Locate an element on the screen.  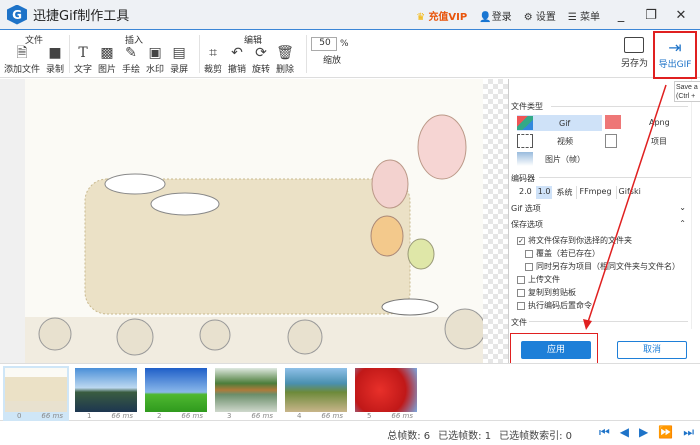
zoom-input: 50 is located at coordinates (324, 44).